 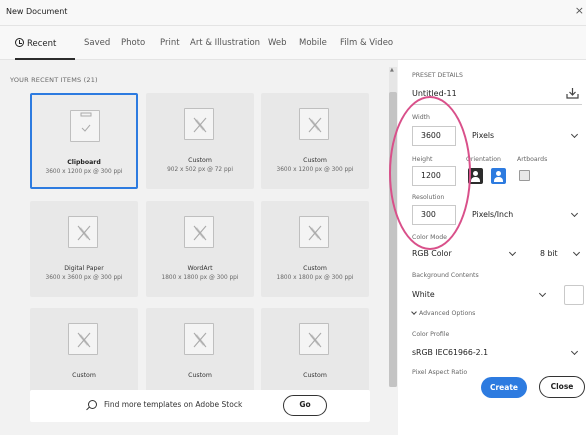 What do you see at coordinates (434, 136) in the screenshot?
I see `width-input: 3600` at bounding box center [434, 136].